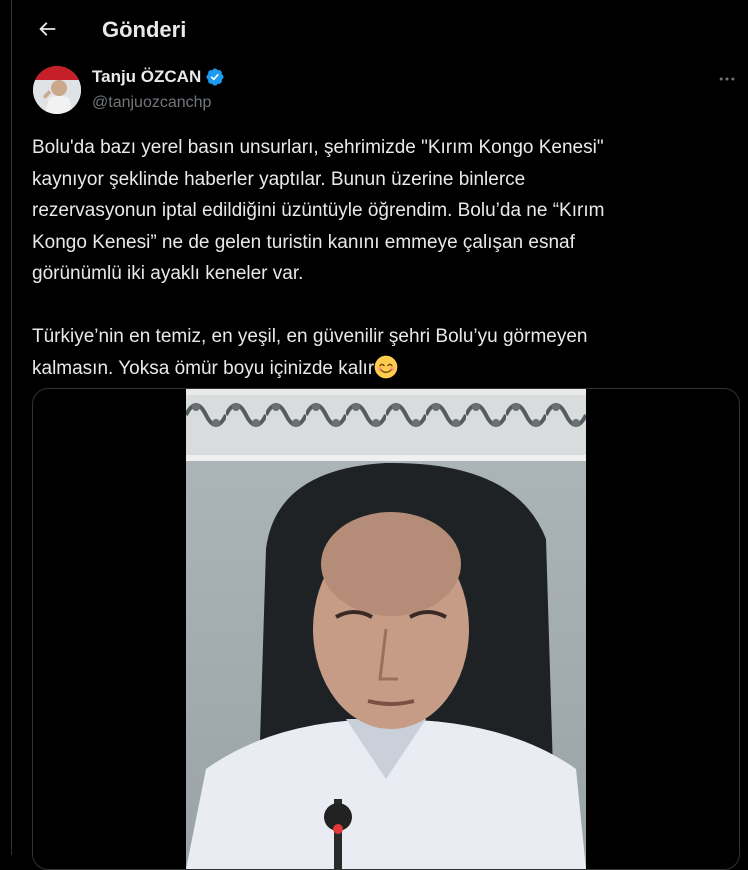 This screenshot has width=748, height=870. Describe the element at coordinates (380, 31) in the screenshot. I see `top-bar: Gönderi` at that location.